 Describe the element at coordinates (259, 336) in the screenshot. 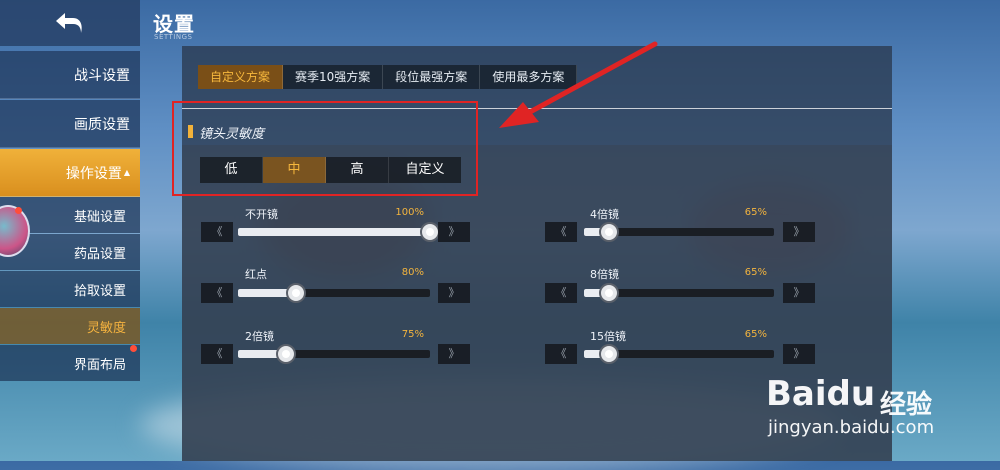

I see `slider-label: 2倍镜` at that location.